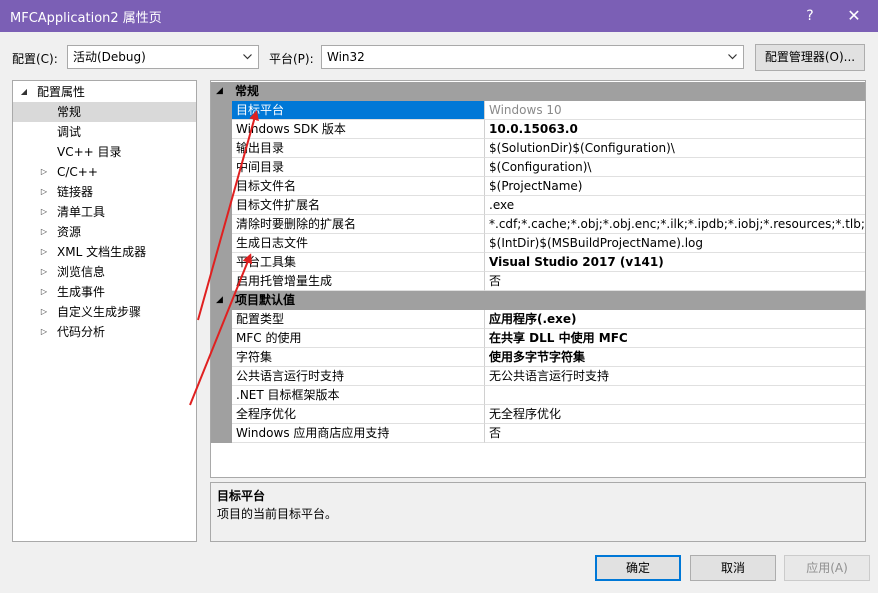  I want to click on tree-item-label: 清单工具, so click(81, 212).